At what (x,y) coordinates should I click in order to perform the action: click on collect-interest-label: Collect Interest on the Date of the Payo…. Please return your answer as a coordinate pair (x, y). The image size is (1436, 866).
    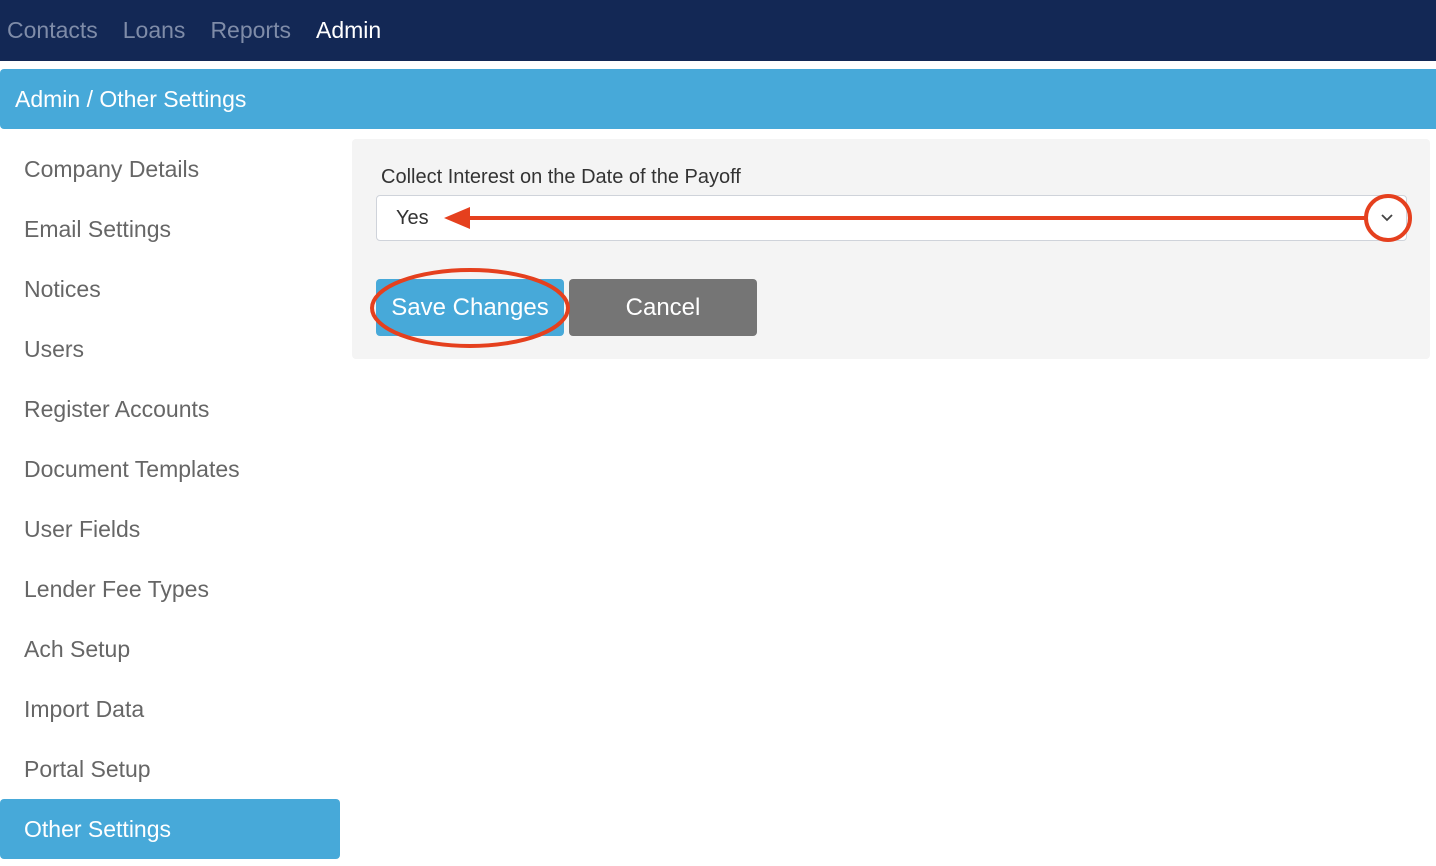
    Looking at the image, I should click on (561, 177).